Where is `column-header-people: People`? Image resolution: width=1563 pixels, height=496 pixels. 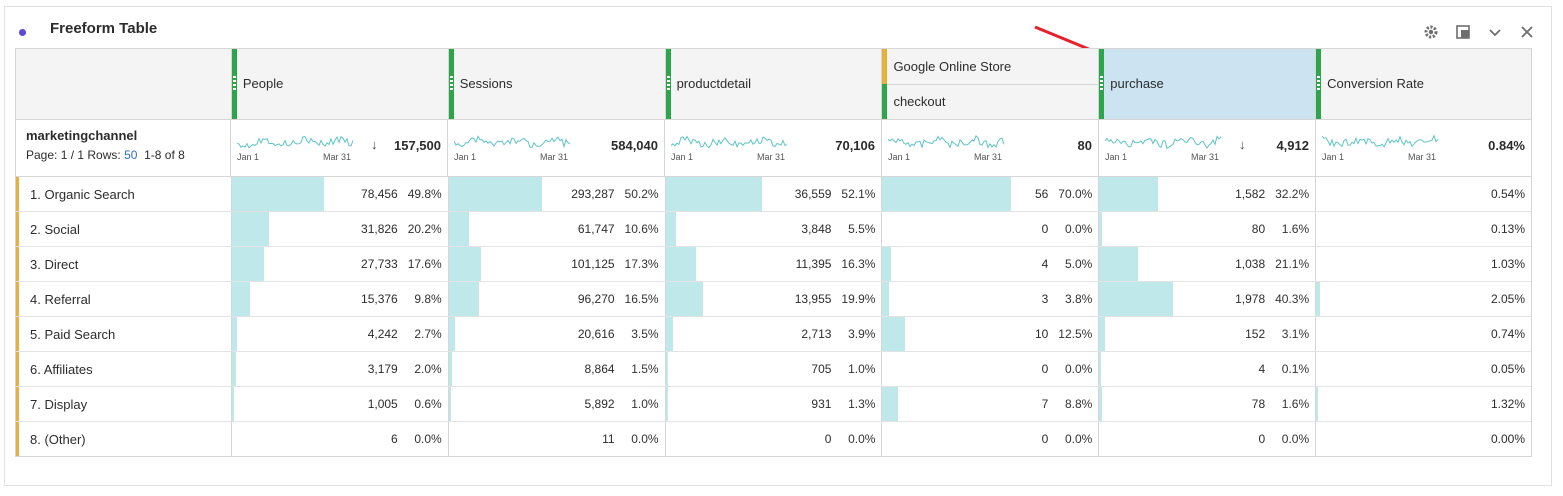 column-header-people: People is located at coordinates (340, 84).